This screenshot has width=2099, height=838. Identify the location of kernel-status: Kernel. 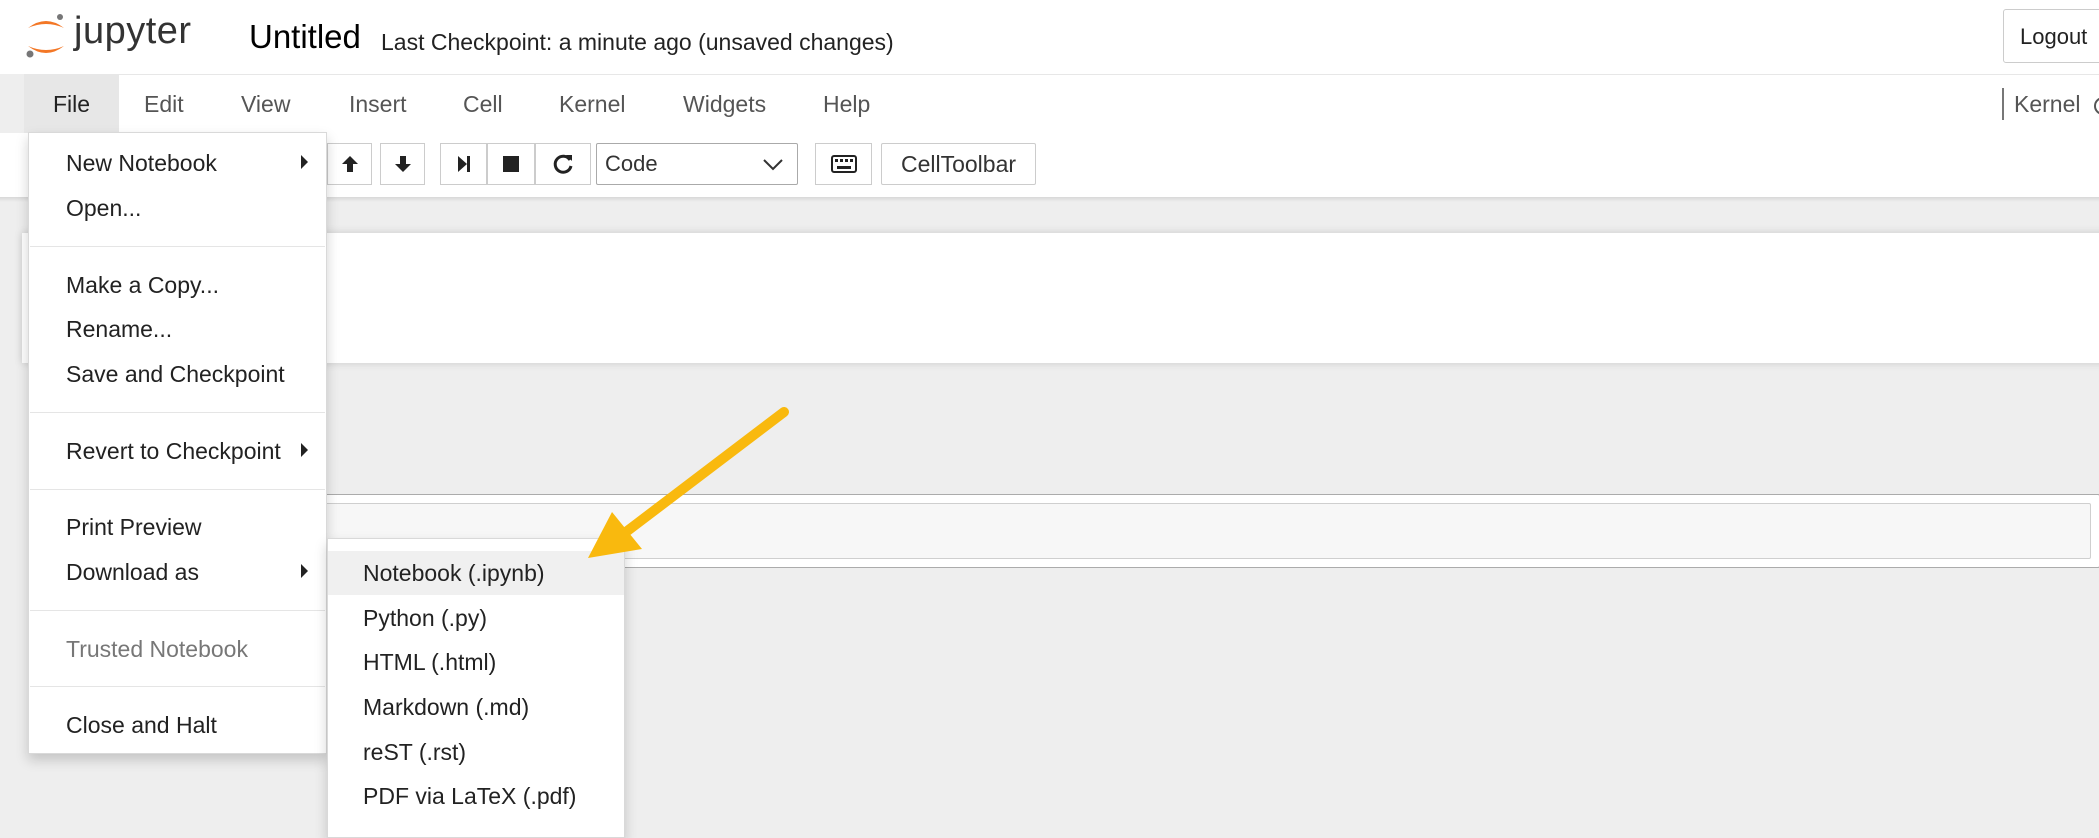
(2050, 104).